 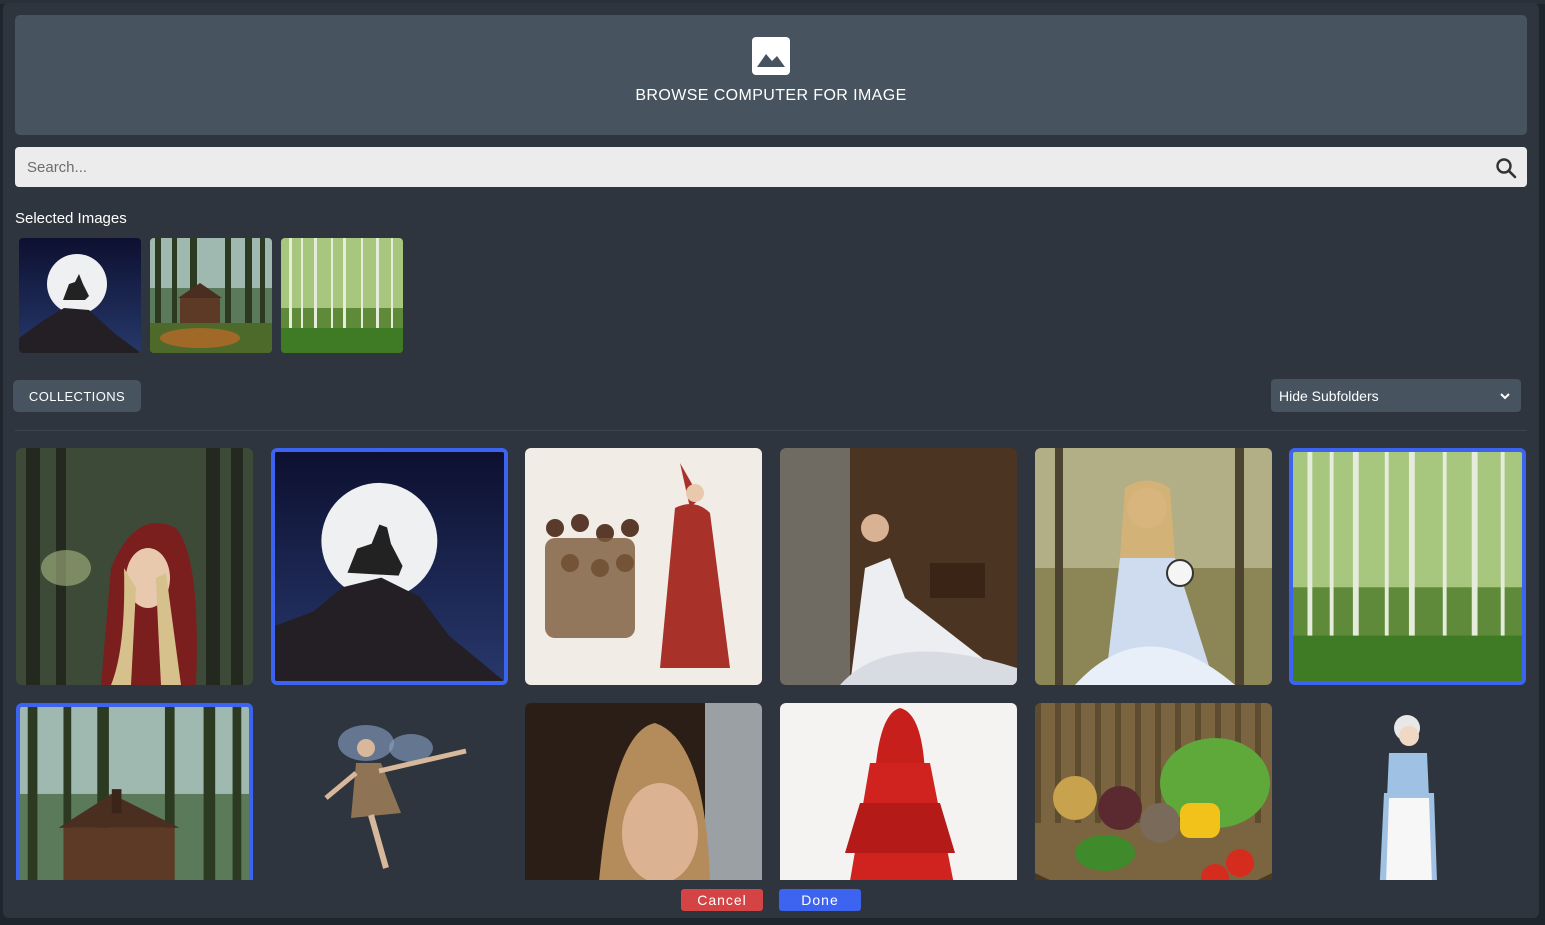 I want to click on red-hood-girl-image, so click(x=134, y=566).